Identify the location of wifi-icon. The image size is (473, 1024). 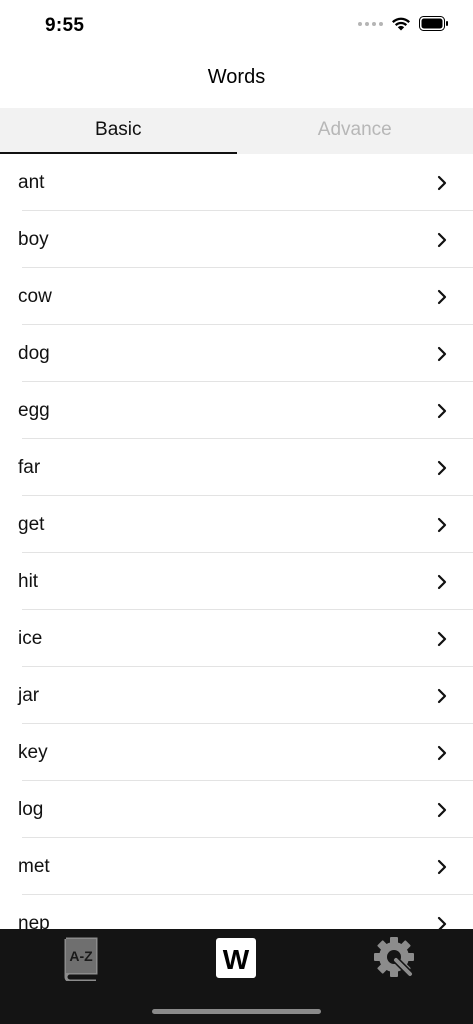
(401, 24).